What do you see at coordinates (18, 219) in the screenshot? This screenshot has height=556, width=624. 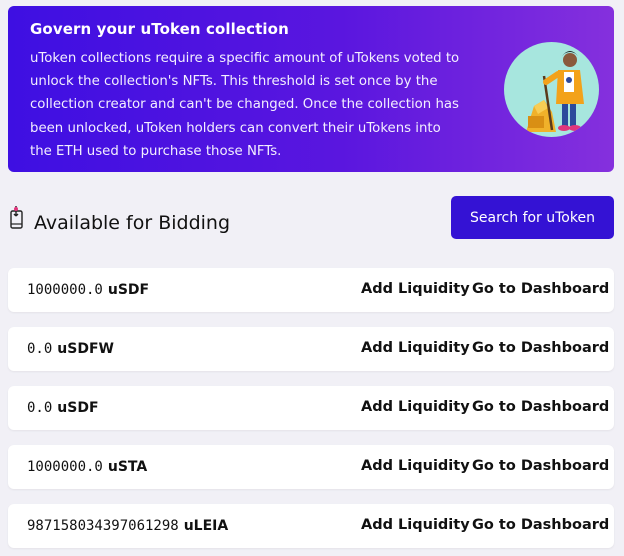 I see `touch-pointer-icon` at bounding box center [18, 219].